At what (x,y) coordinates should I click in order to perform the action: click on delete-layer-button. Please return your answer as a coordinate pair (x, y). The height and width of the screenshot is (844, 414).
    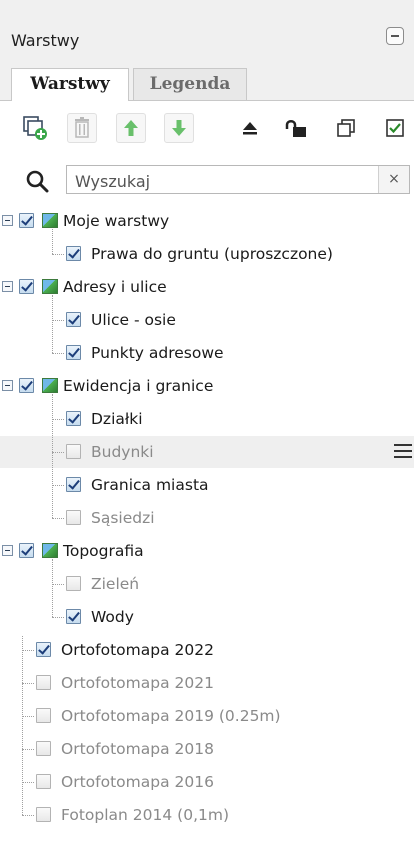
    Looking at the image, I should click on (82, 128).